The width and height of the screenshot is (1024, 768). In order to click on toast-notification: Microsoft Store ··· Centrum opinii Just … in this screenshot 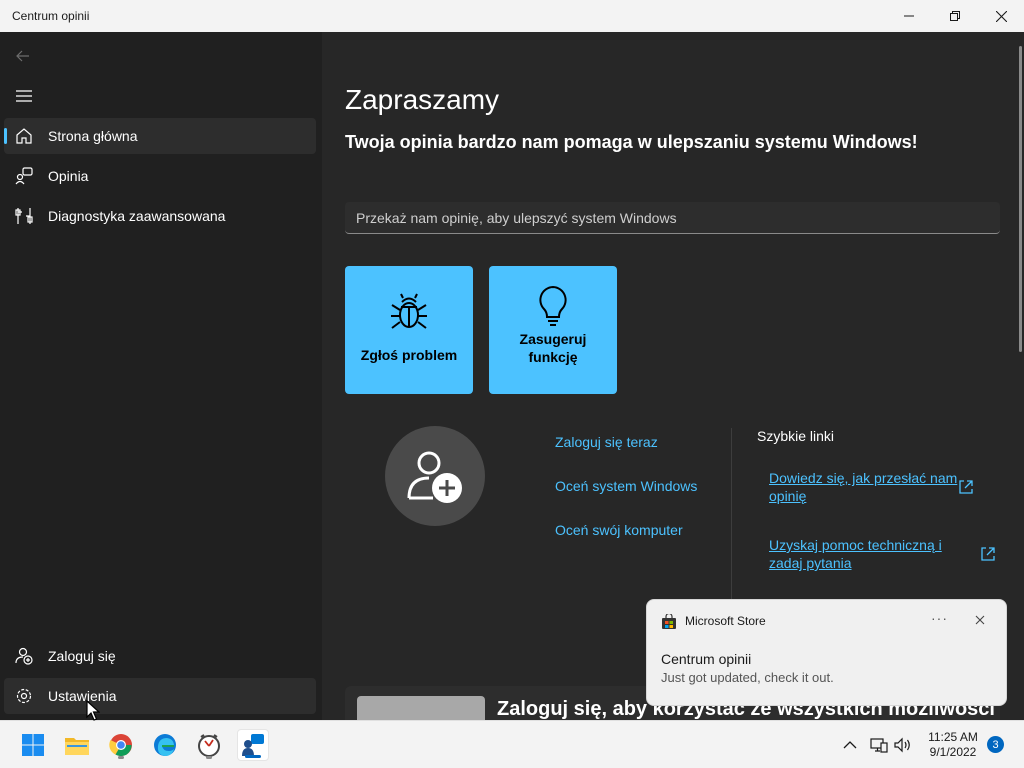, I will do `click(826, 652)`.